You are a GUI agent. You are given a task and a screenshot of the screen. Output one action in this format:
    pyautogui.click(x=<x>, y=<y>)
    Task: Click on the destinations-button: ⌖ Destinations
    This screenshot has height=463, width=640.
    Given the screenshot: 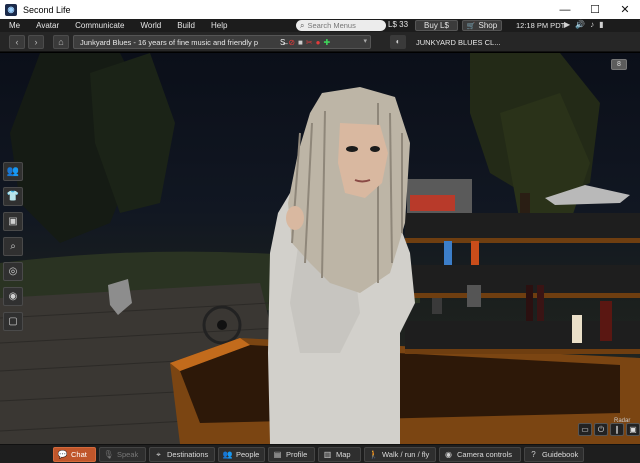 What is the action you would take?
    pyautogui.click(x=182, y=454)
    